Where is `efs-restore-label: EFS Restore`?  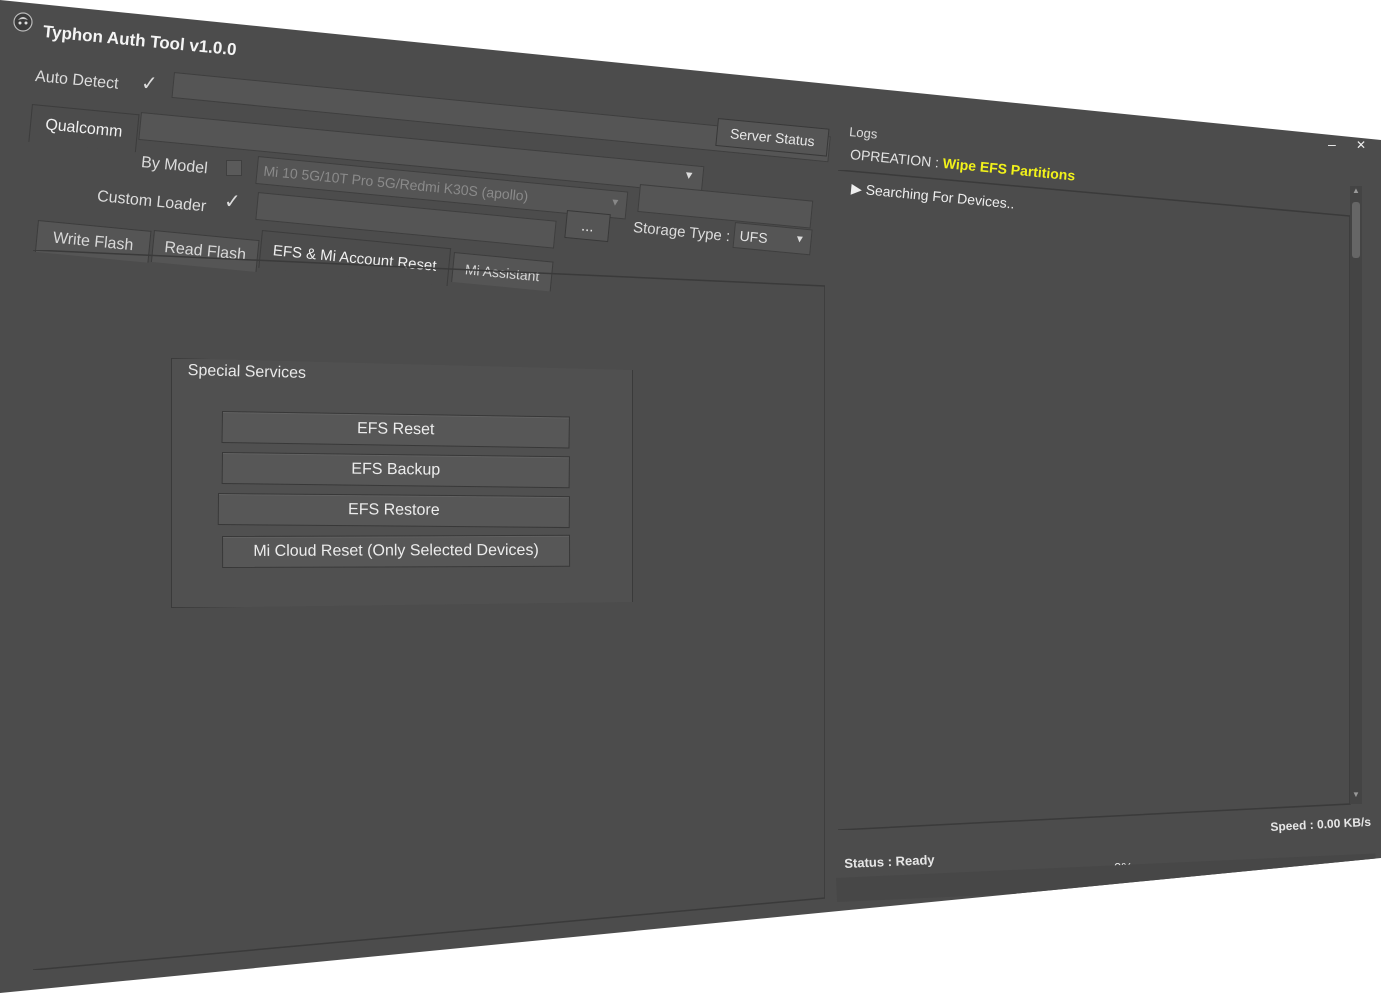
efs-restore-label: EFS Restore is located at coordinates (393, 510).